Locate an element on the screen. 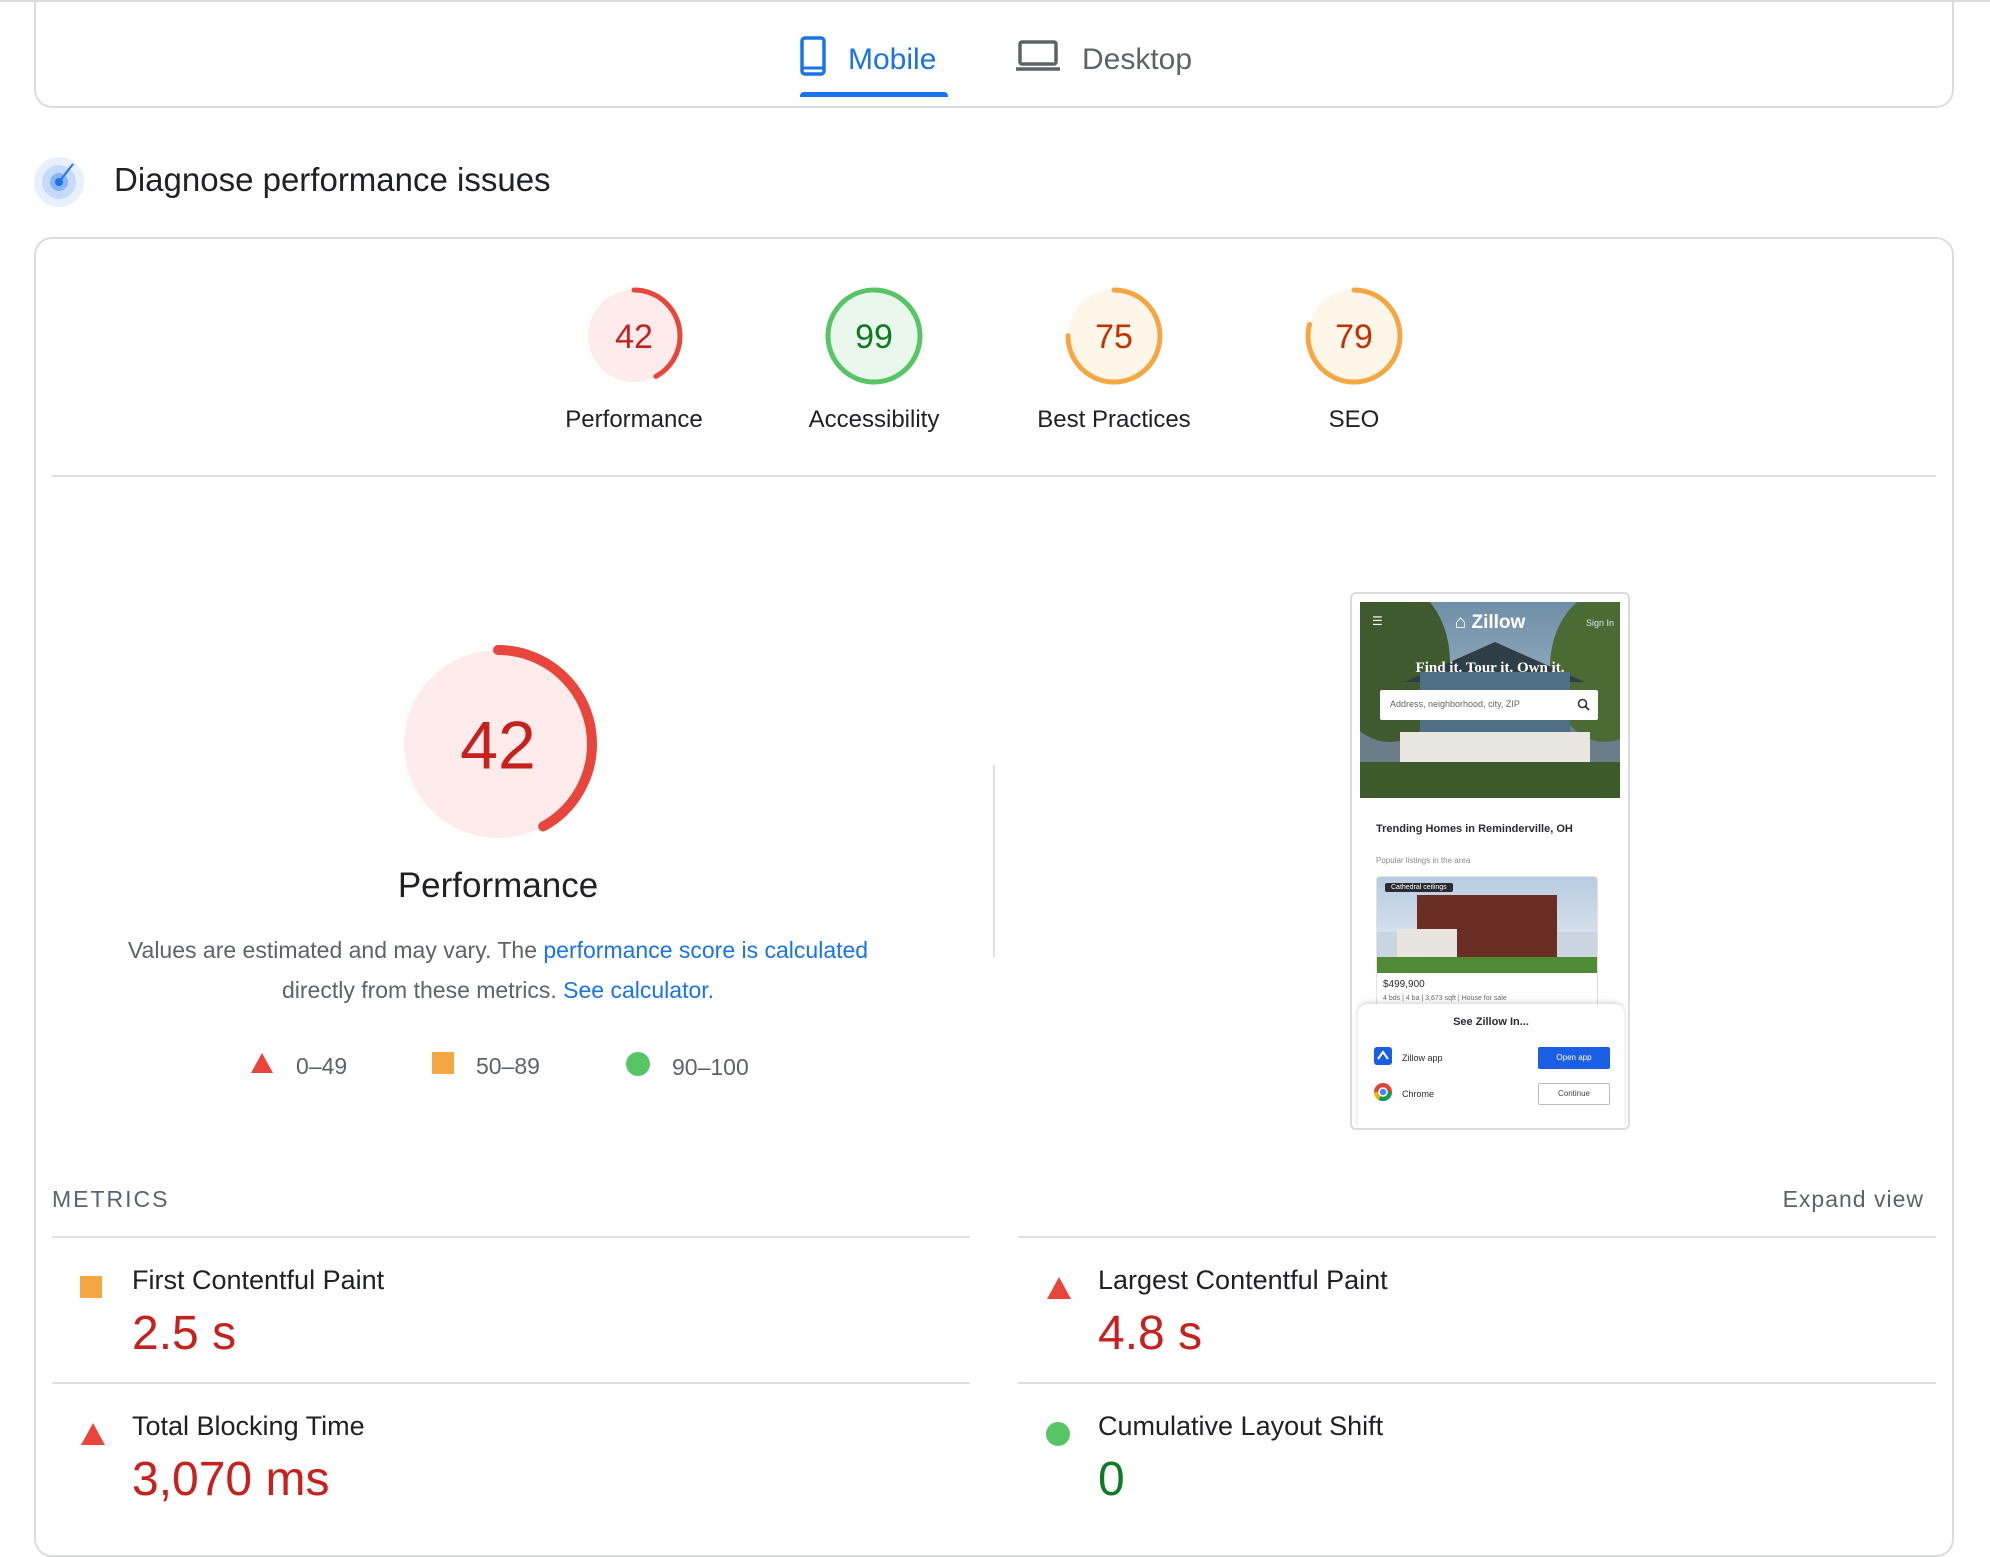 The width and height of the screenshot is (1990, 1557). expand-view-button: Expand view is located at coordinates (1853, 1199).